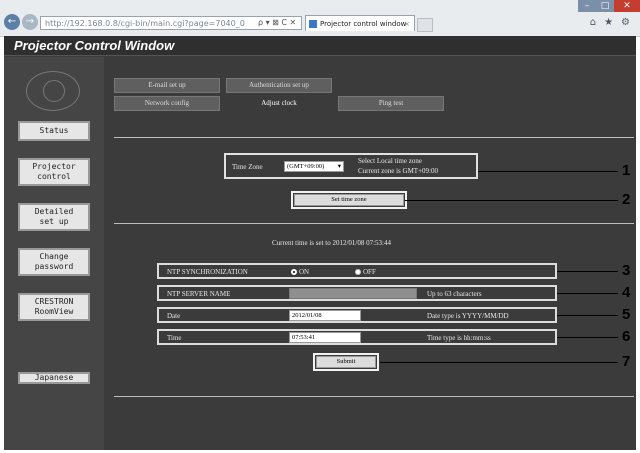 This screenshot has width=640, height=453. I want to click on ntp-sync-row: NTP SYNCHRONIZATION ON OFF, so click(357, 271).